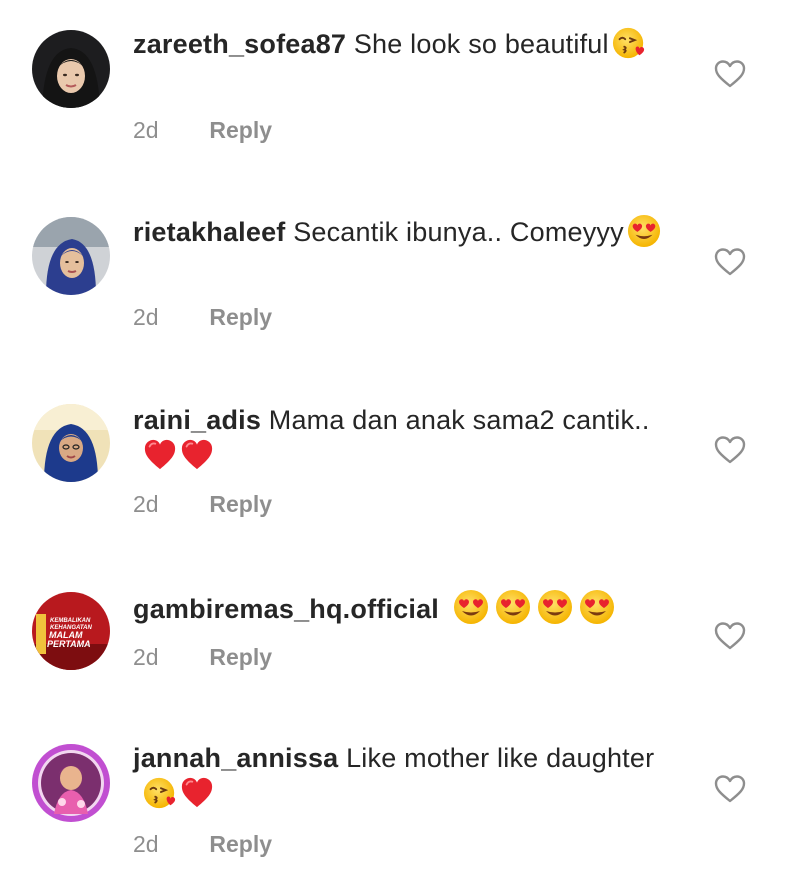  What do you see at coordinates (500, 758) in the screenshot?
I see `comment-message: Like mother like daughter` at bounding box center [500, 758].